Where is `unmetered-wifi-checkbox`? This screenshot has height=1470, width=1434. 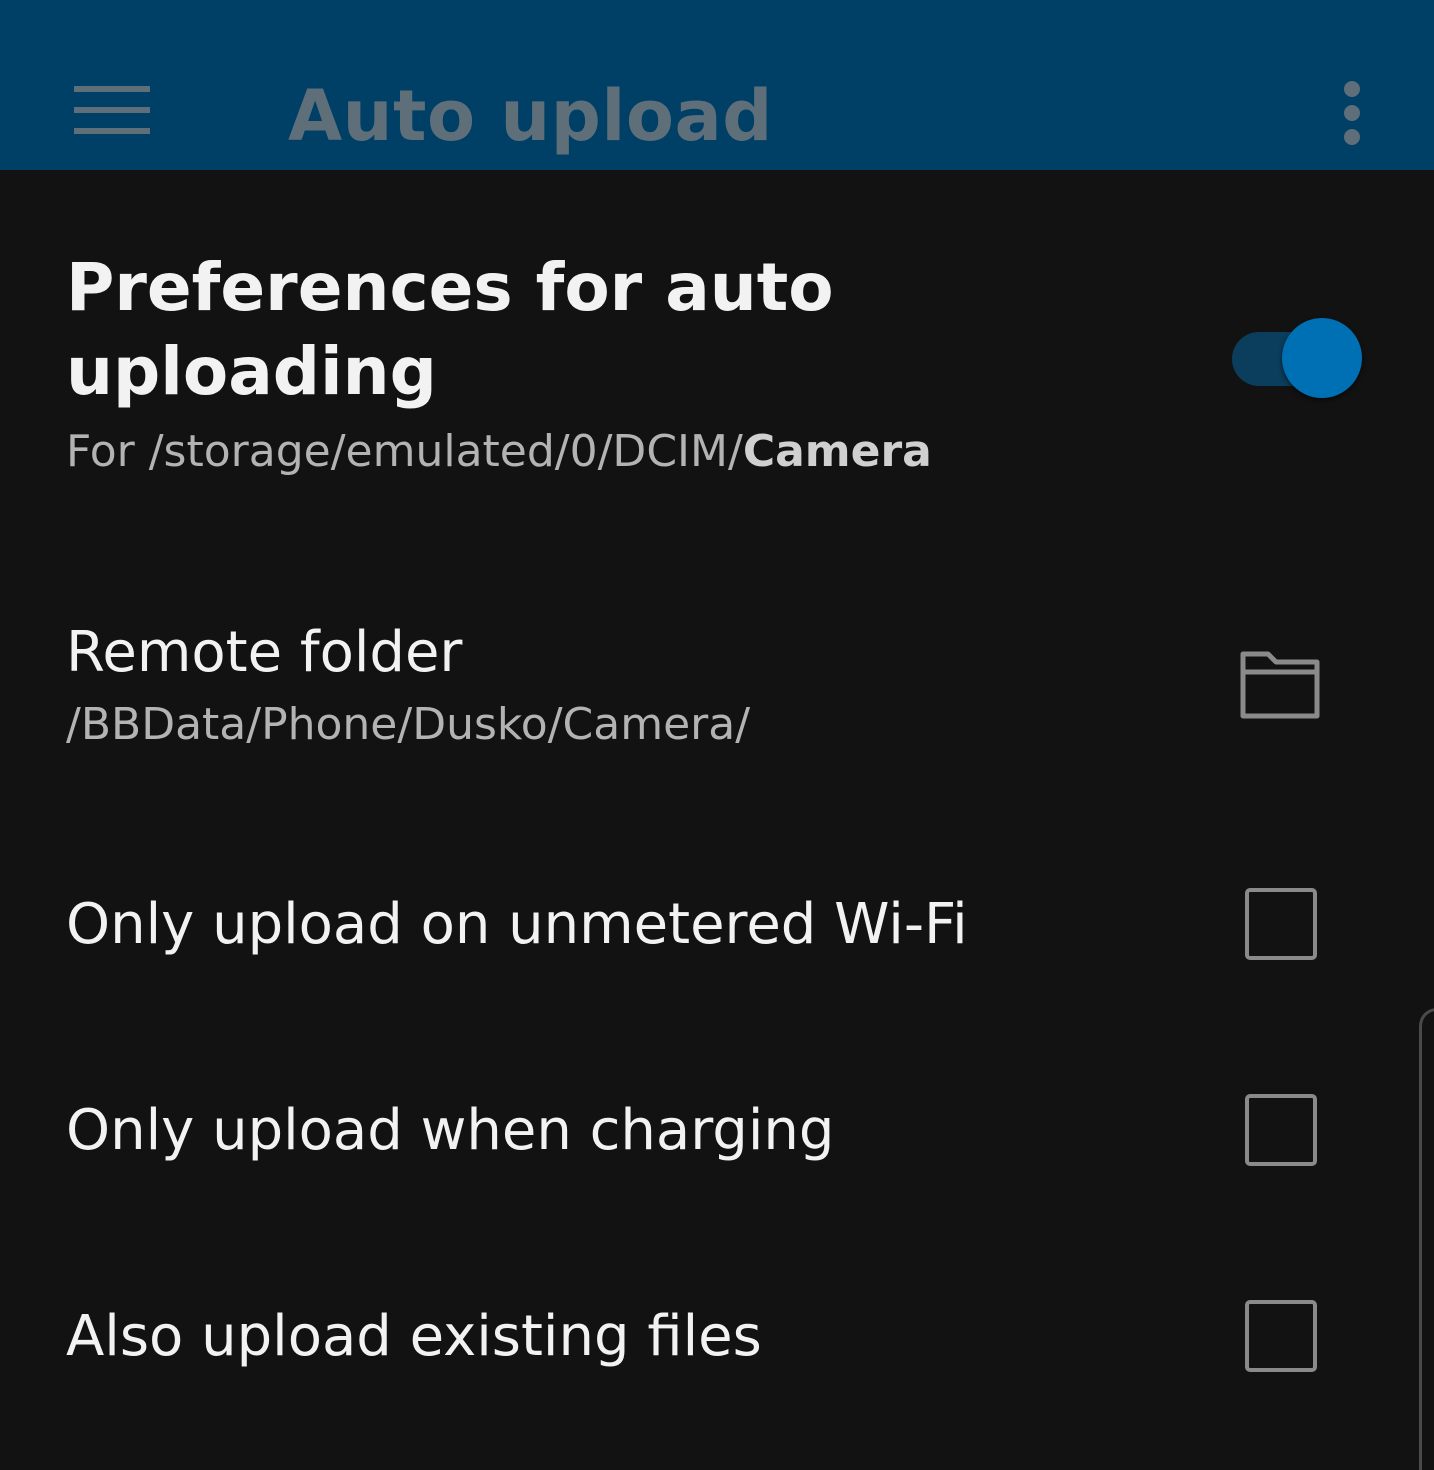 unmetered-wifi-checkbox is located at coordinates (1281, 924).